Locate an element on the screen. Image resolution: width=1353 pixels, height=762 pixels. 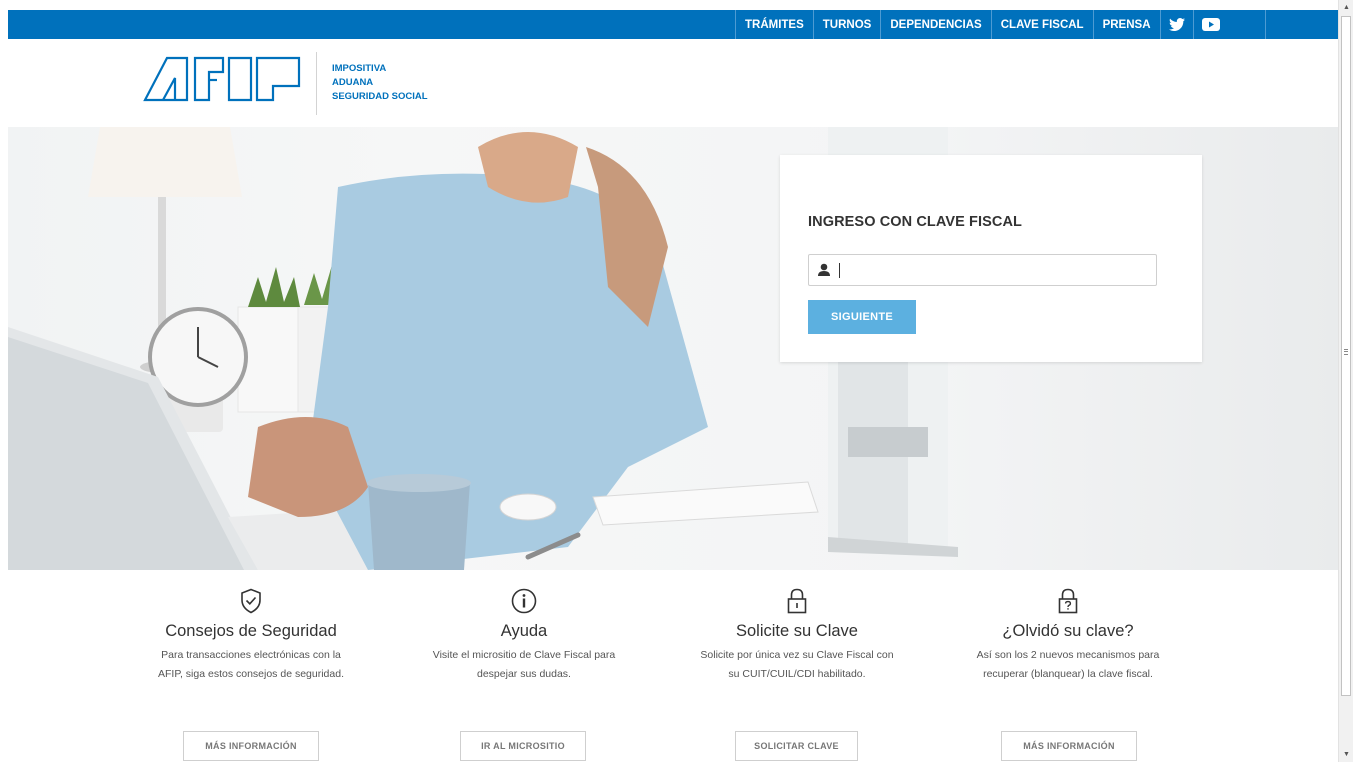
feature-title: Solicite su Clave is located at coordinates (797, 631).